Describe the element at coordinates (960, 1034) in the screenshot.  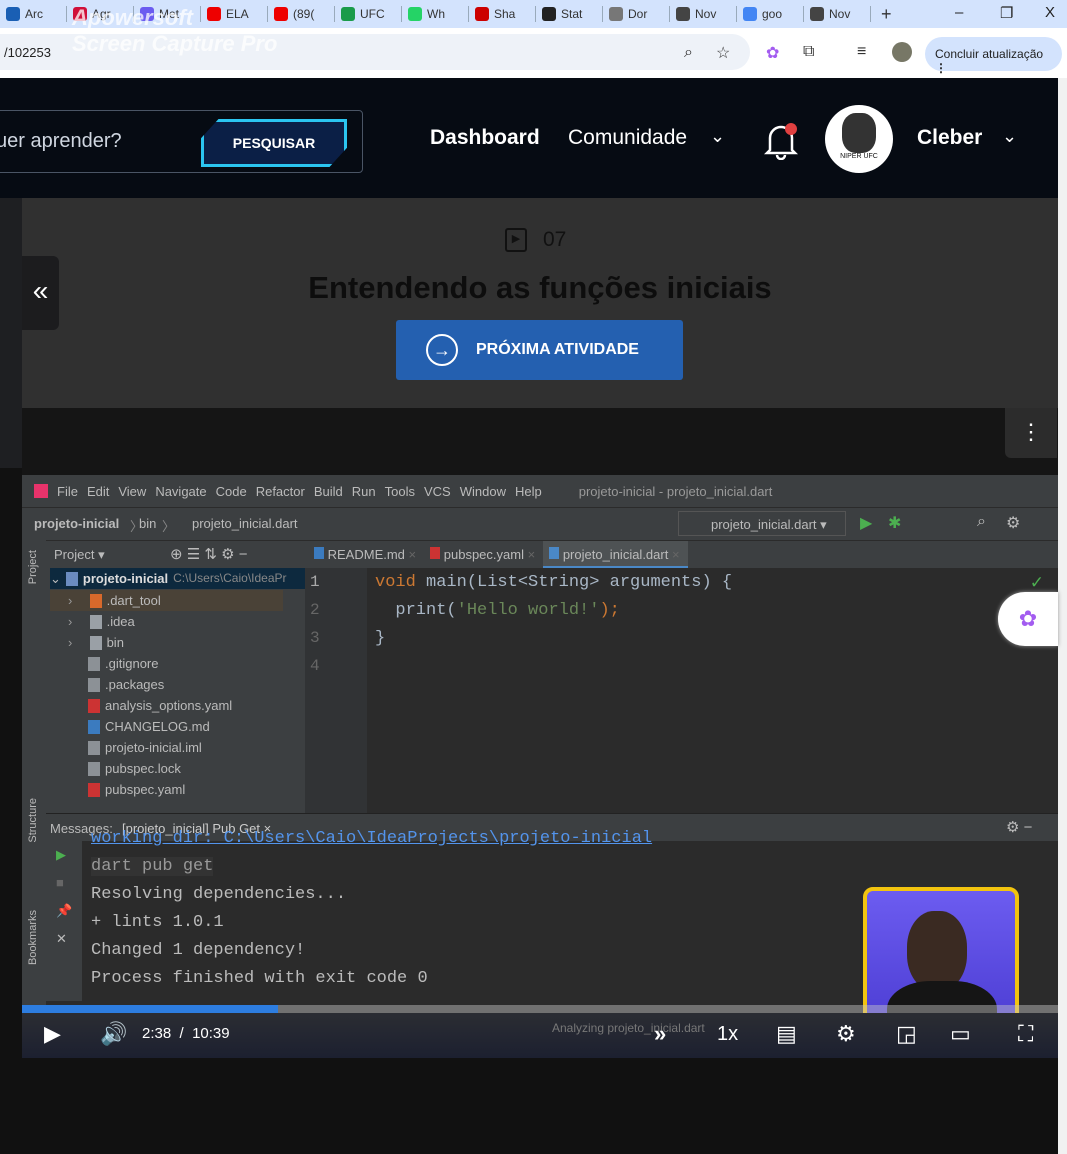
I see `theater-mode-icon: ▭` at that location.